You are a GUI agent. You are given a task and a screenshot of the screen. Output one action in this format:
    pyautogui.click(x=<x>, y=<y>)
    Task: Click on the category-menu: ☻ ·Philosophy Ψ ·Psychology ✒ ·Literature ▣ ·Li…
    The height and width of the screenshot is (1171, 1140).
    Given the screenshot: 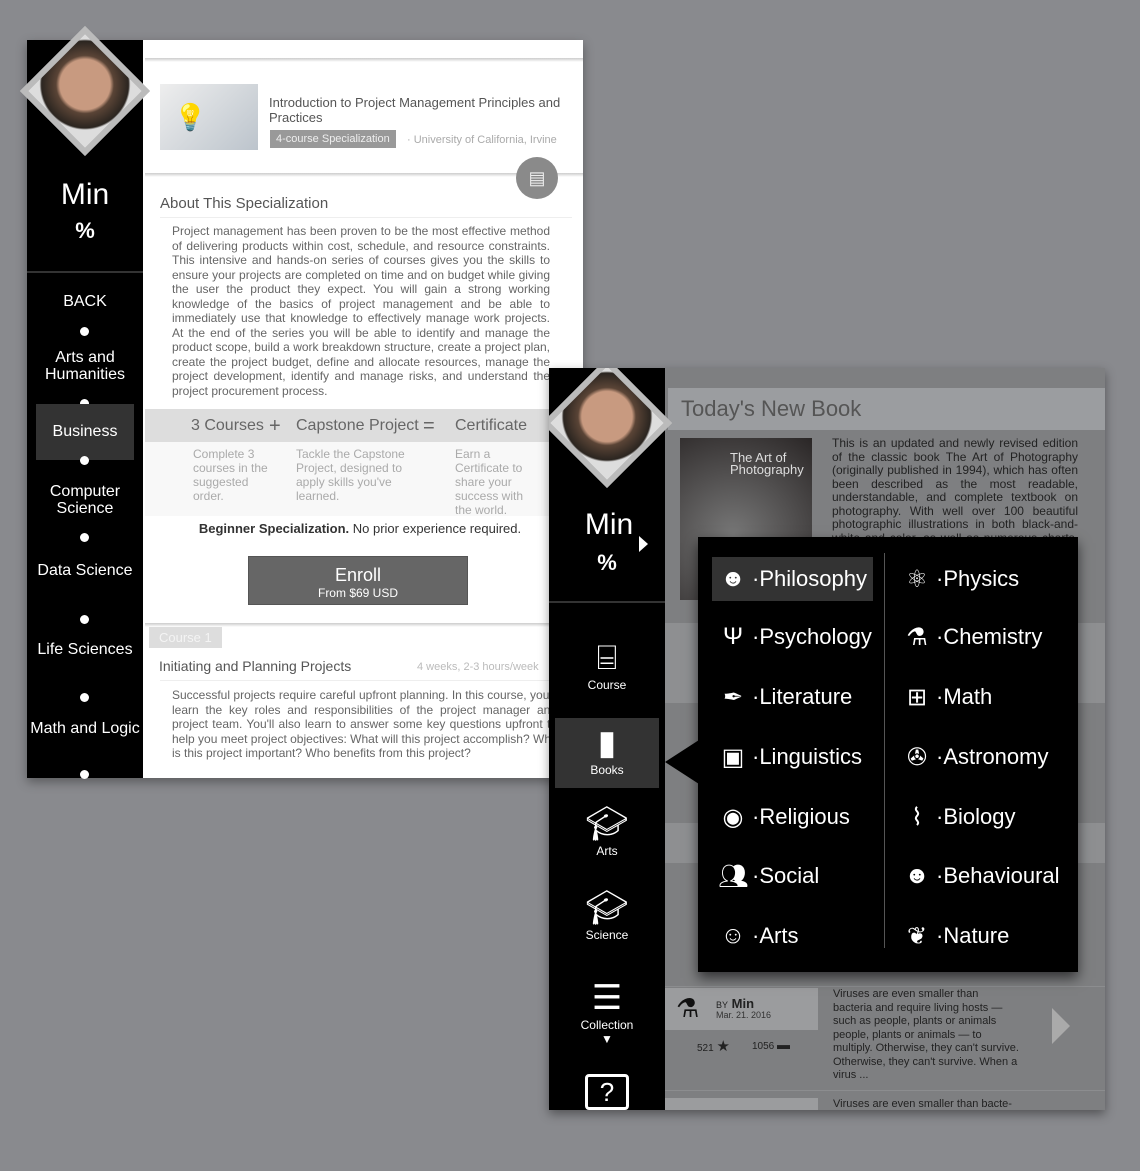 What is the action you would take?
    pyautogui.click(x=888, y=754)
    